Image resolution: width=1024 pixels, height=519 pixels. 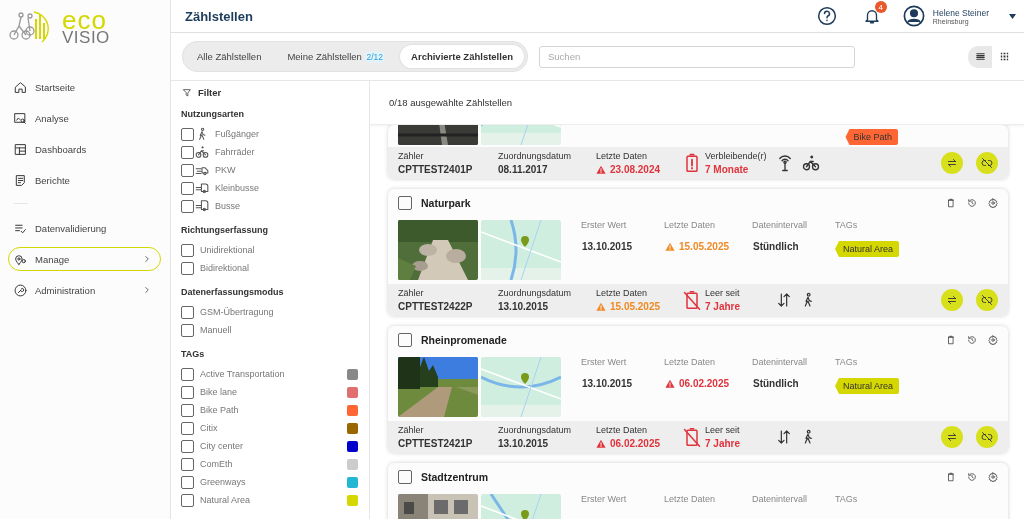 I want to click on filter-option: PKW, so click(x=287, y=170).